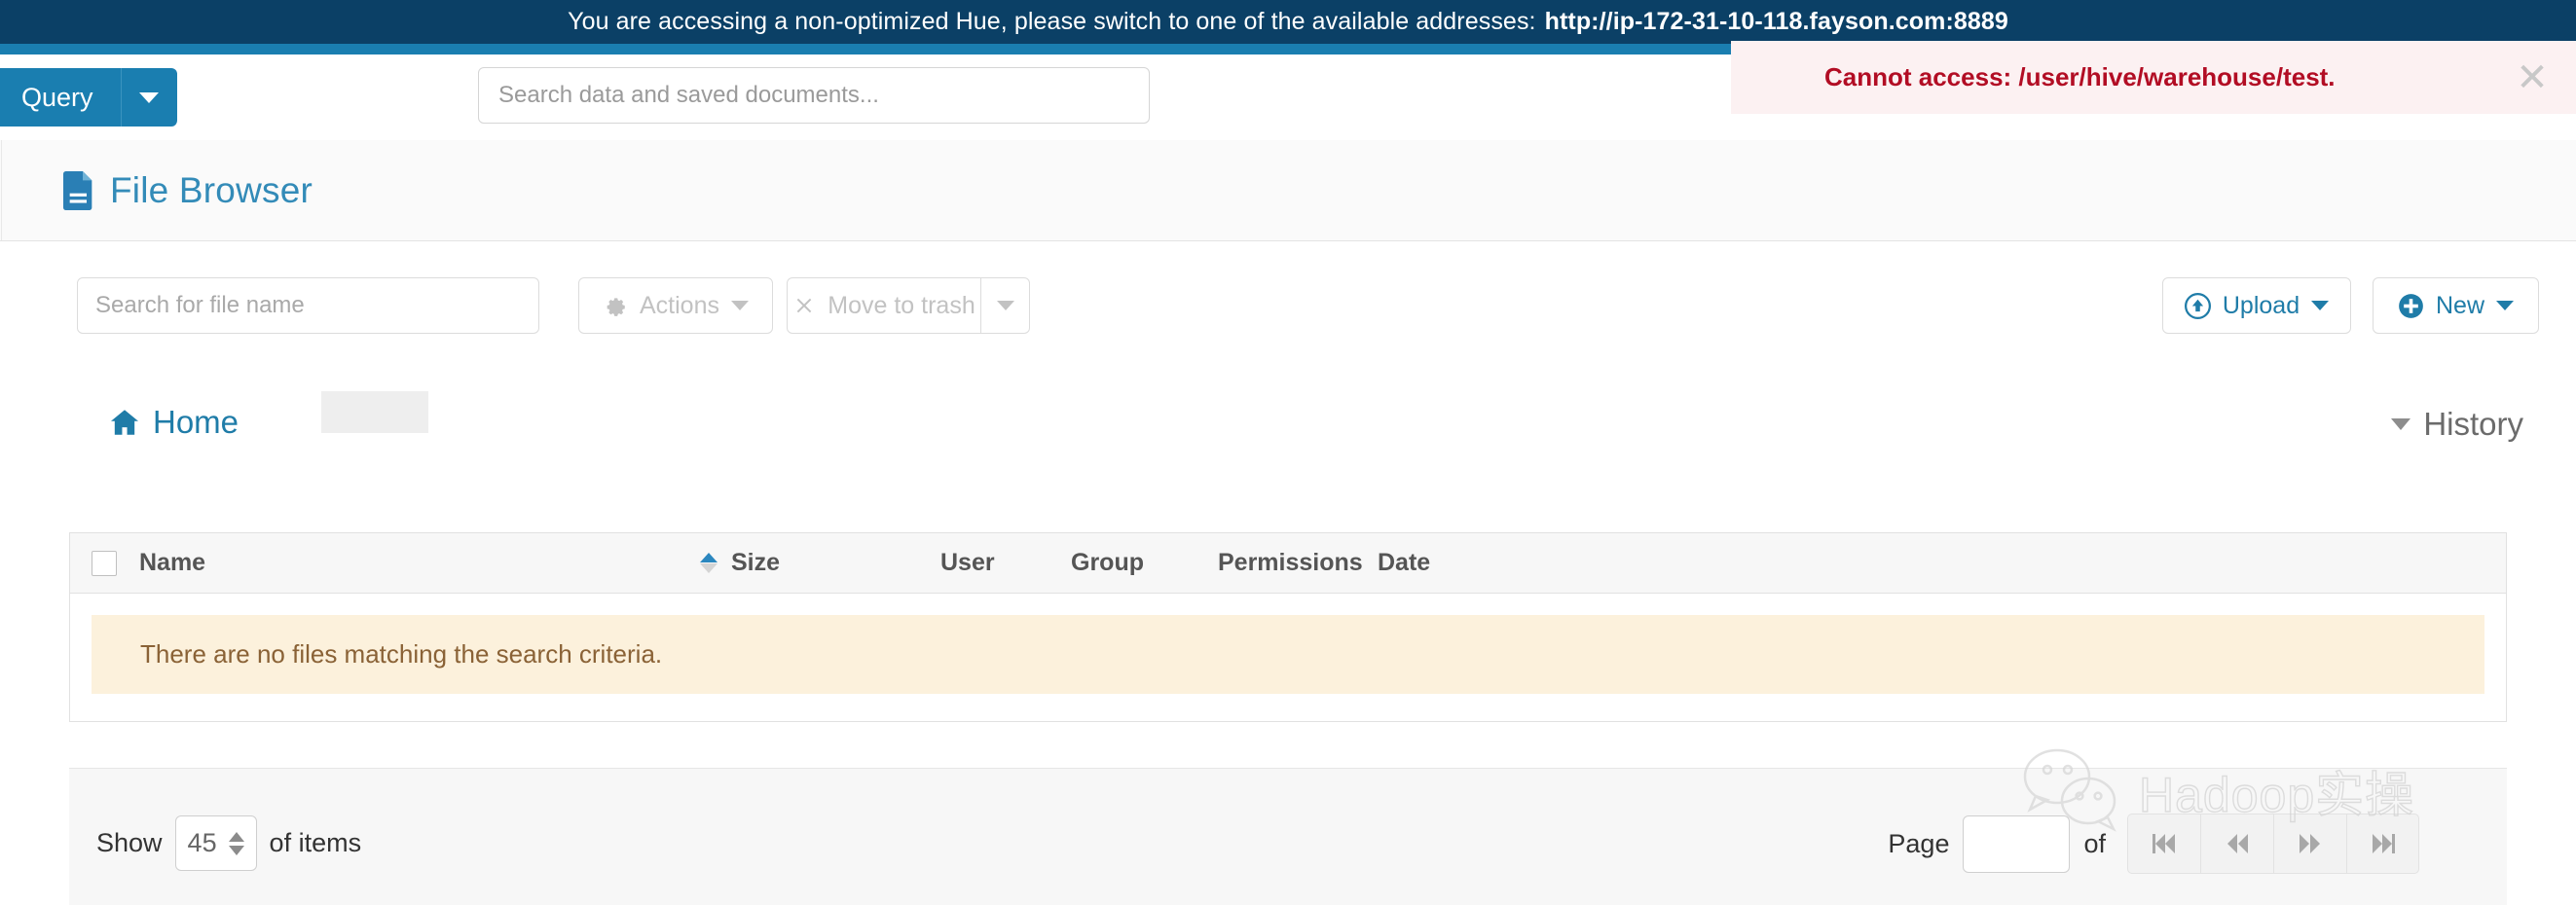 This screenshot has height=905, width=2576. What do you see at coordinates (2382, 844) in the screenshot?
I see `last-page-button` at bounding box center [2382, 844].